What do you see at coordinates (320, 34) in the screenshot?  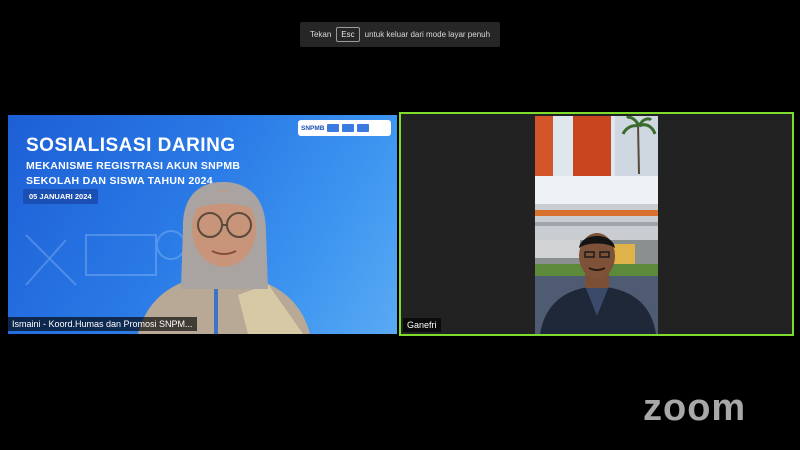 I see `toast-prefix: Tekan` at bounding box center [320, 34].